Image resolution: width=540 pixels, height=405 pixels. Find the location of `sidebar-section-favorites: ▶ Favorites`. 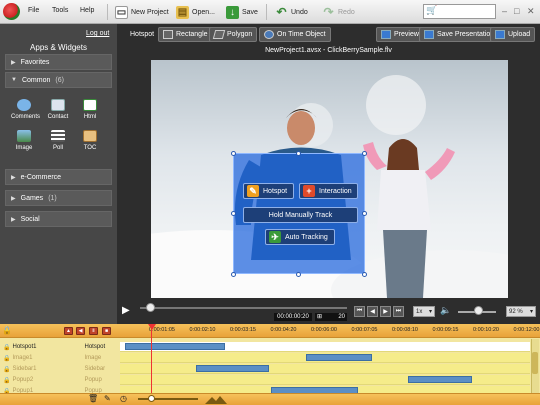

sidebar-section-favorites: ▶ Favorites is located at coordinates (58, 62).